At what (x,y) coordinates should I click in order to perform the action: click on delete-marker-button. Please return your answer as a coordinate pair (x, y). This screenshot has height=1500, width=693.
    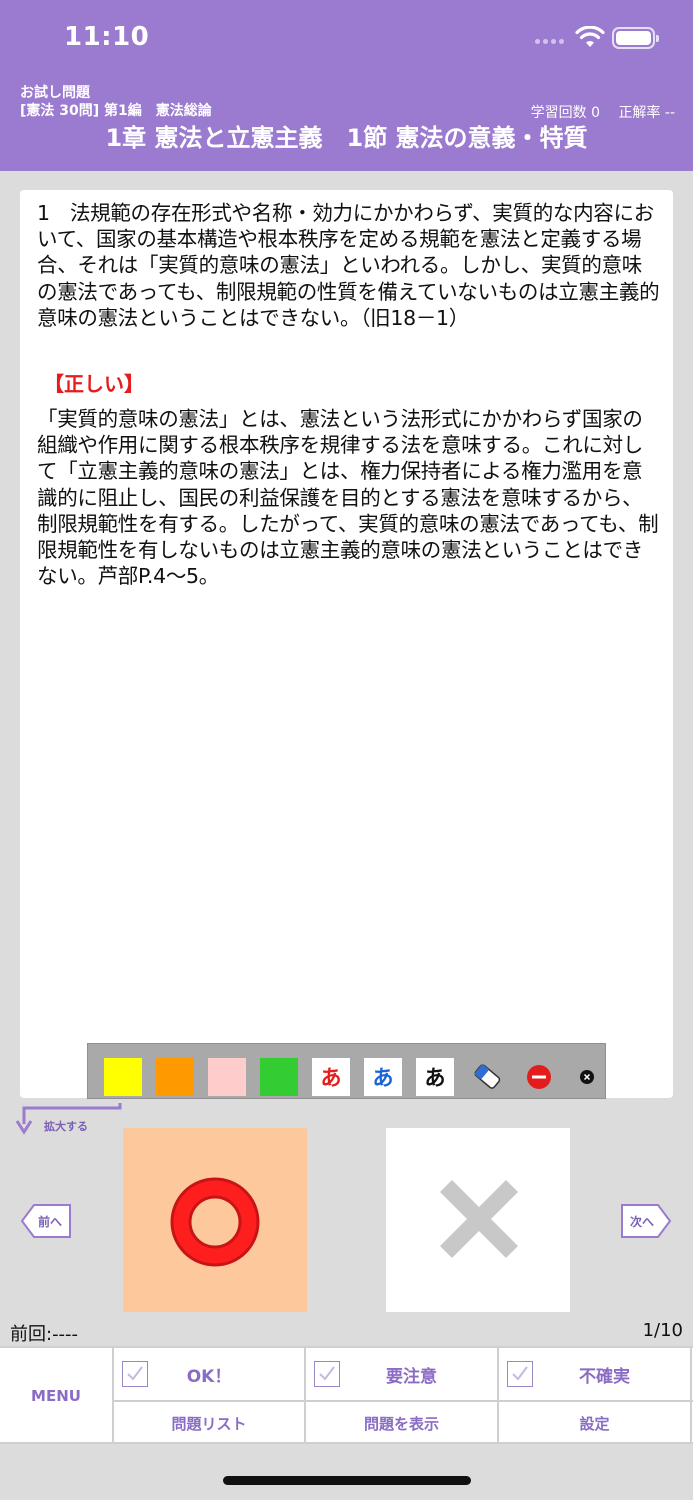
    Looking at the image, I should click on (539, 1077).